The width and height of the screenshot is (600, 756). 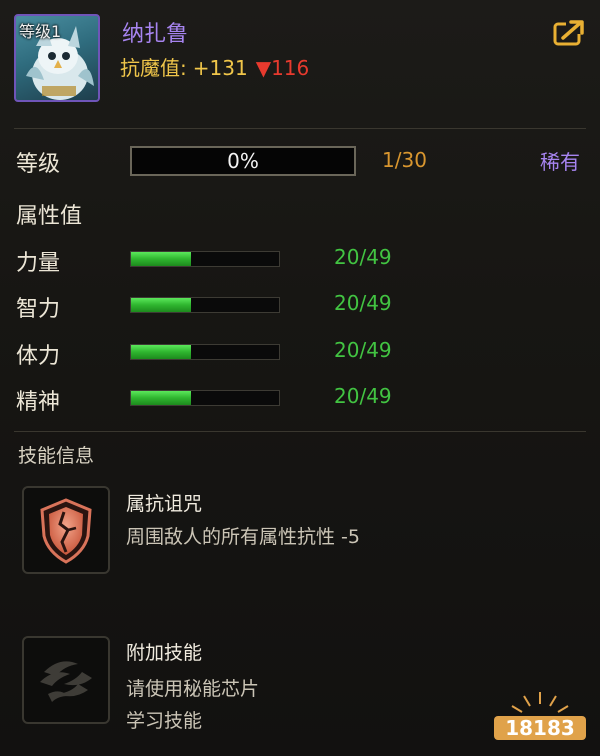 What do you see at coordinates (300, 260) in the screenshot?
I see `attribute-row-strength: 力量 20/49` at bounding box center [300, 260].